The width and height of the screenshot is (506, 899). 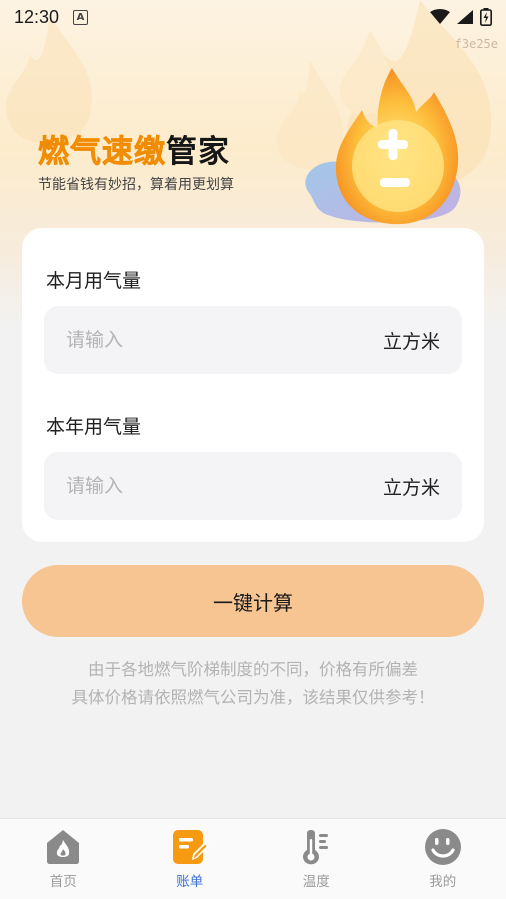 I want to click on tab-temperature: 温度, so click(x=316, y=859).